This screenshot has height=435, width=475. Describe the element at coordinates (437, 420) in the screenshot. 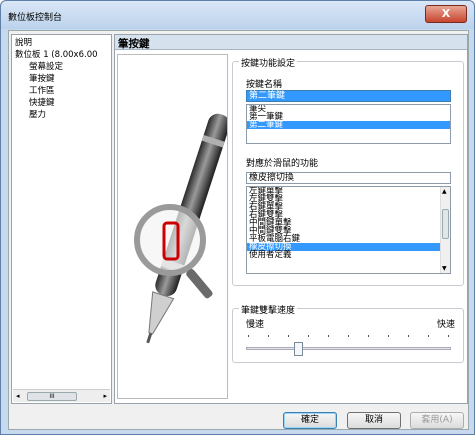

I see `apply-button: 套用(A)` at that location.